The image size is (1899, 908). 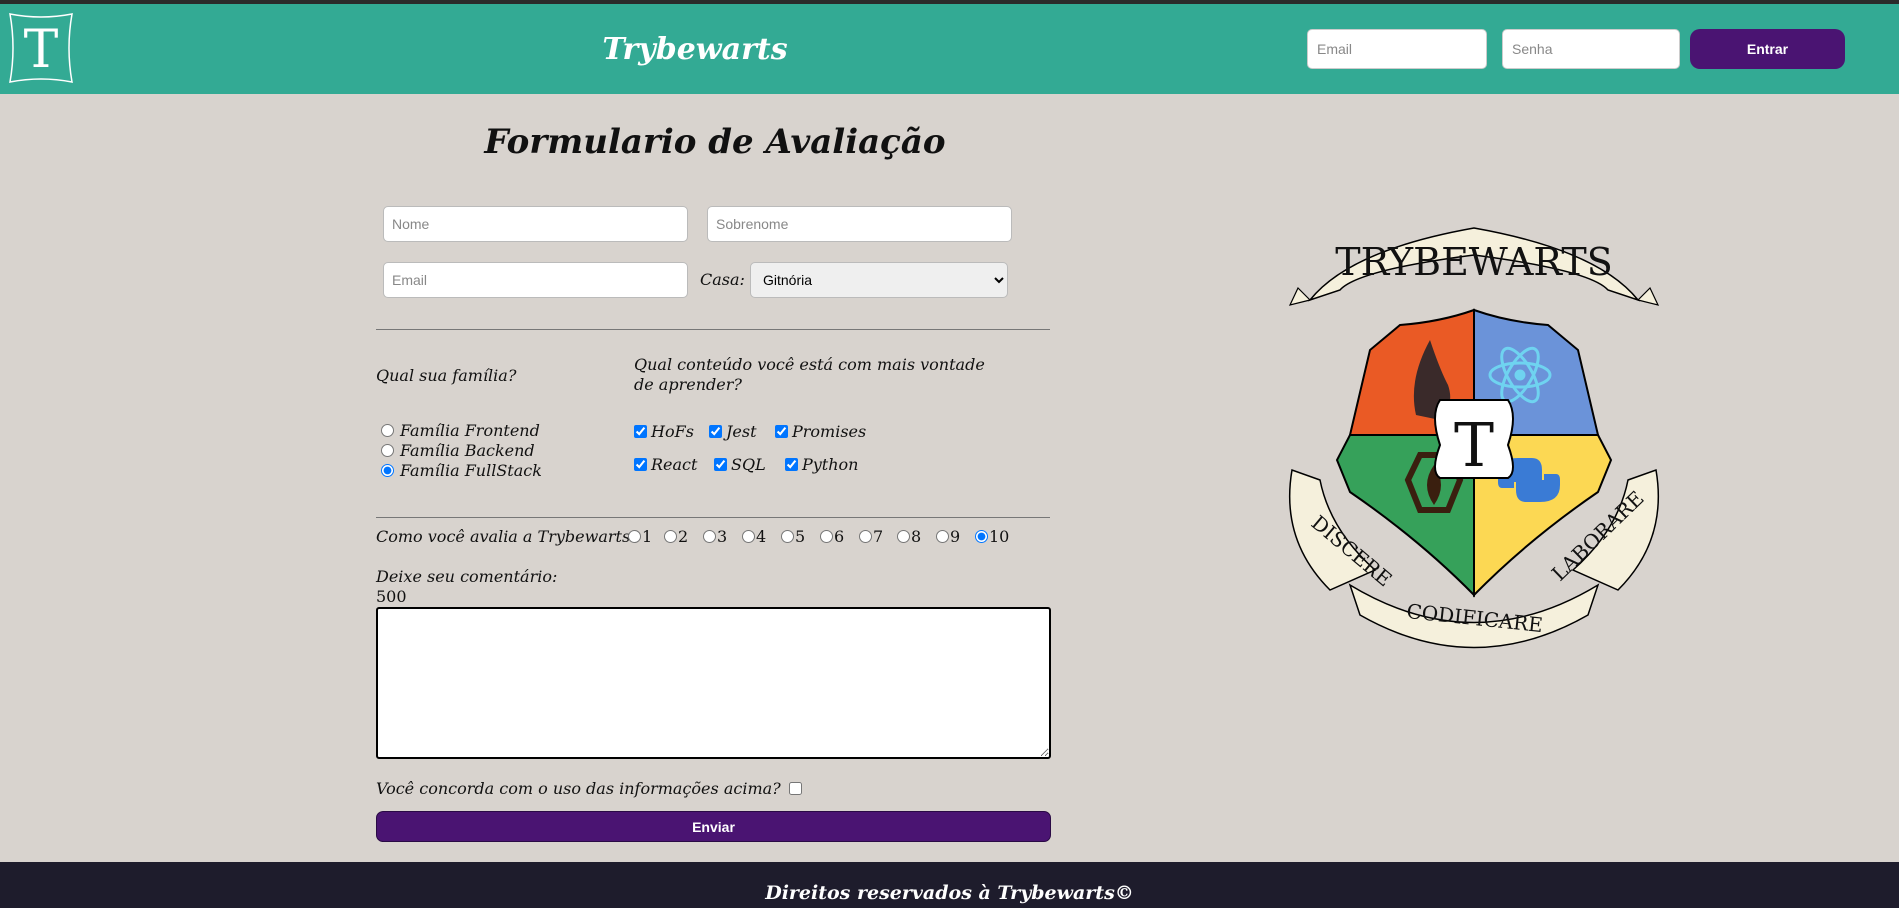 What do you see at coordinates (748, 464) in the screenshot?
I see `content-option-label: SQL` at bounding box center [748, 464].